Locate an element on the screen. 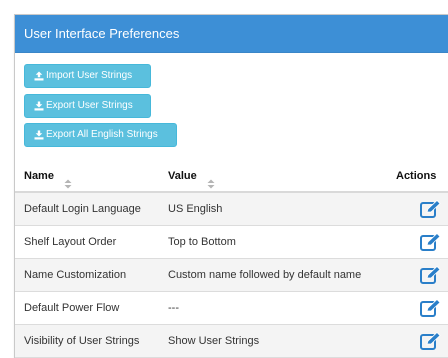  export-user-strings-label: Export User Strings is located at coordinates (89, 105).